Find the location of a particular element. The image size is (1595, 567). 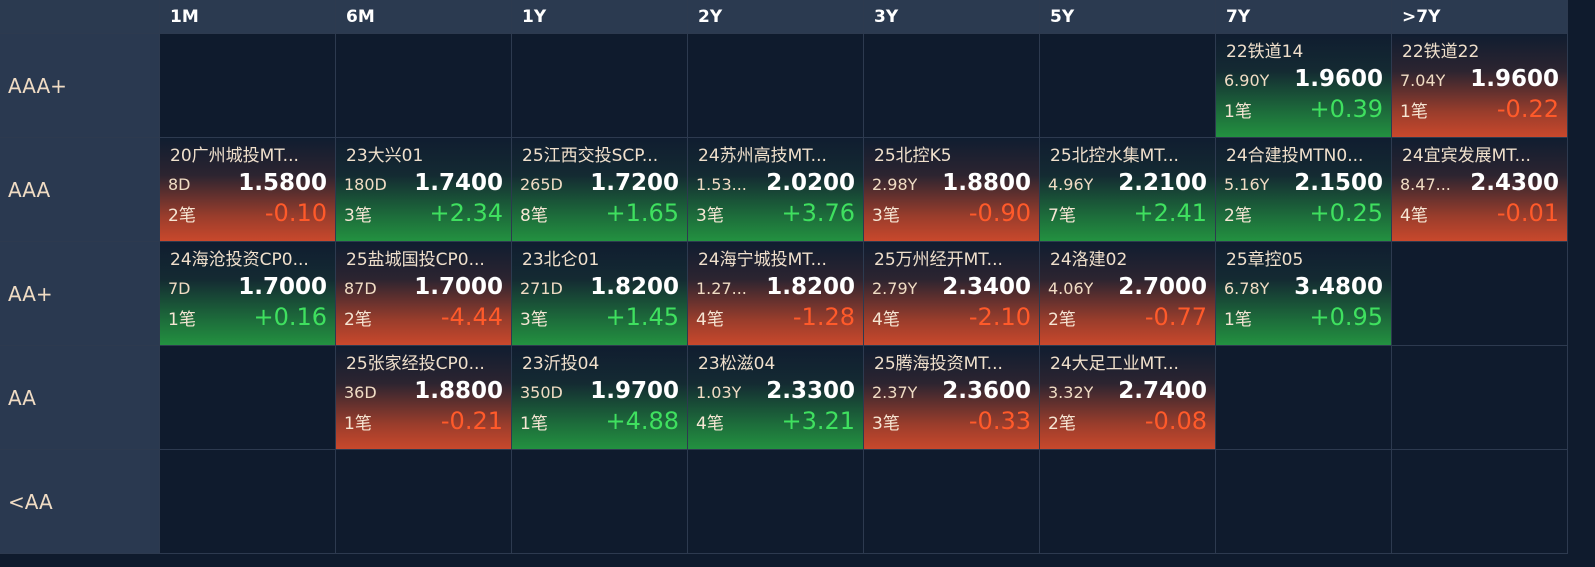

bond-card: 24大足工业MT... 3.32Y 2.7400 2笔 -0.08 is located at coordinates (1127, 397).